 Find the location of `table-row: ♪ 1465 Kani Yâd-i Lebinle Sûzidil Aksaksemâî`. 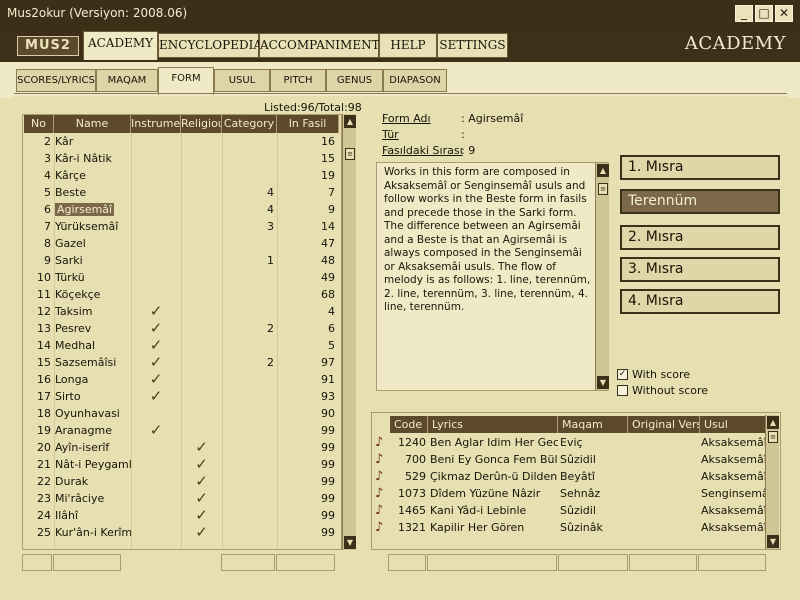

table-row: ♪ 1465 Kani Yâd-i Lebinle Sûzidil Aksaksemâî is located at coordinates (570, 510).